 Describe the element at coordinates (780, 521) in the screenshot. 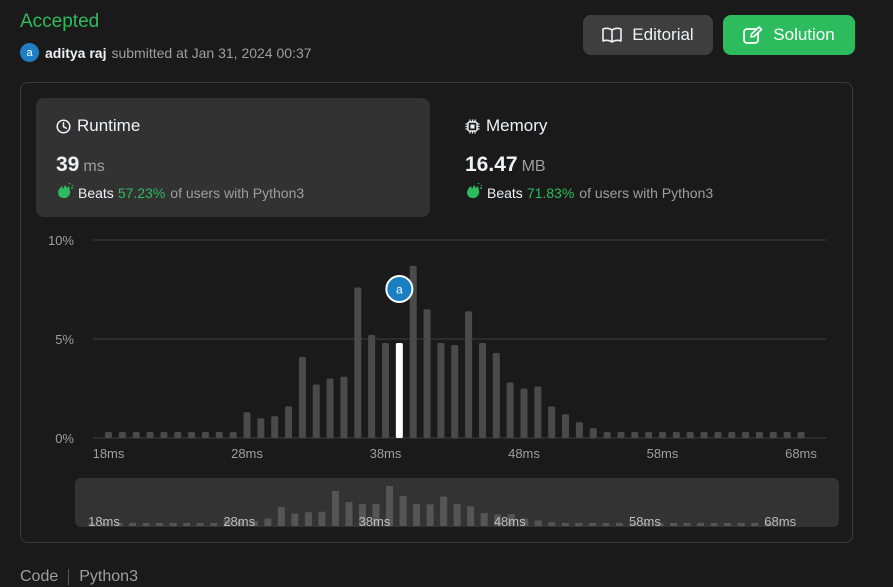

I see `navigator-tick-label: 68ms` at that location.